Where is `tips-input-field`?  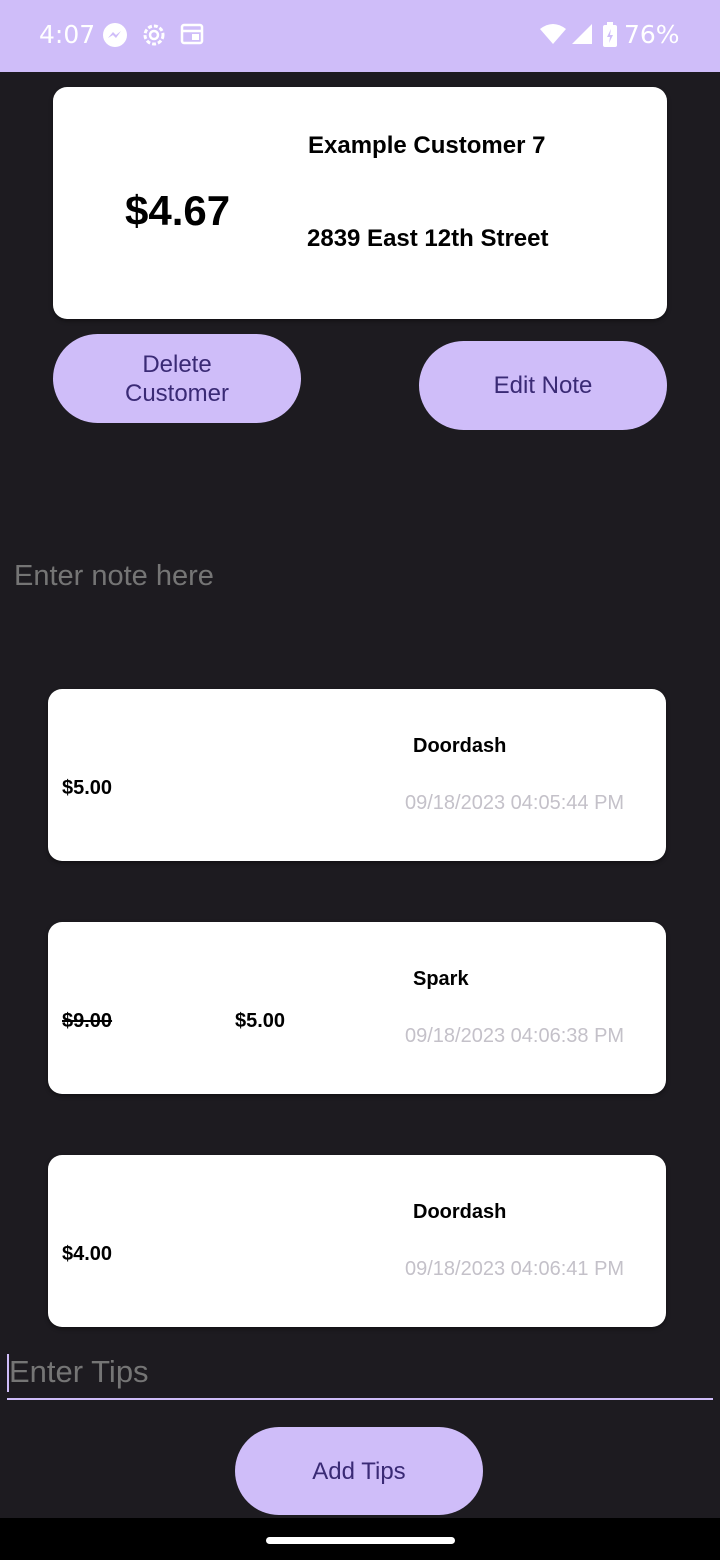 tips-input-field is located at coordinates (360, 1375).